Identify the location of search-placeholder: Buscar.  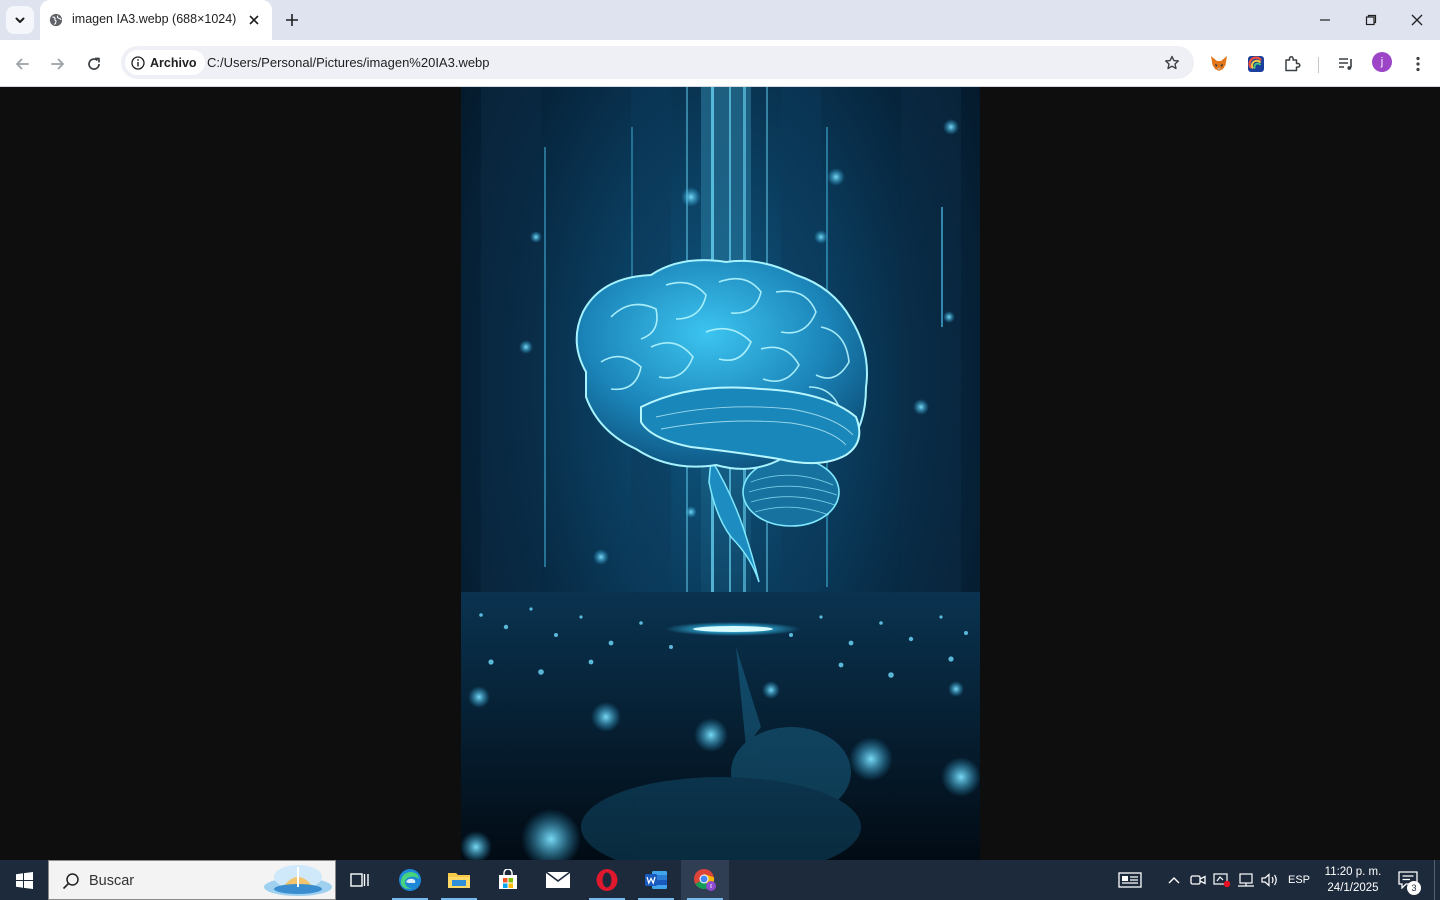
(112, 881).